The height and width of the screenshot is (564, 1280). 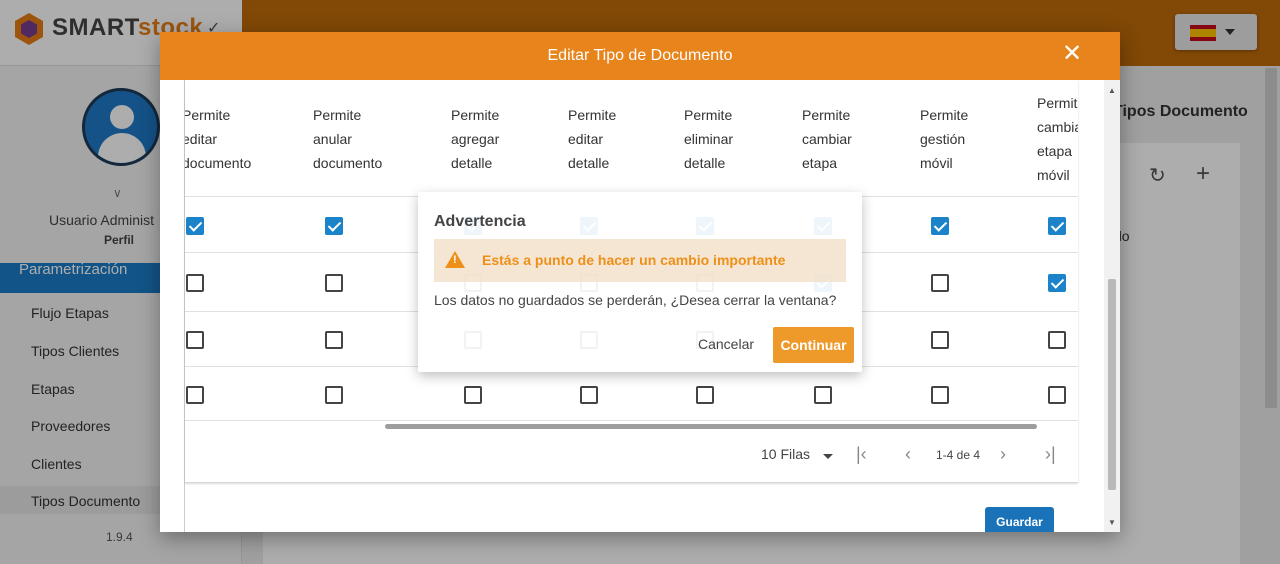 I want to click on column-header: Permite eliminar detalle, so click(x=708, y=139).